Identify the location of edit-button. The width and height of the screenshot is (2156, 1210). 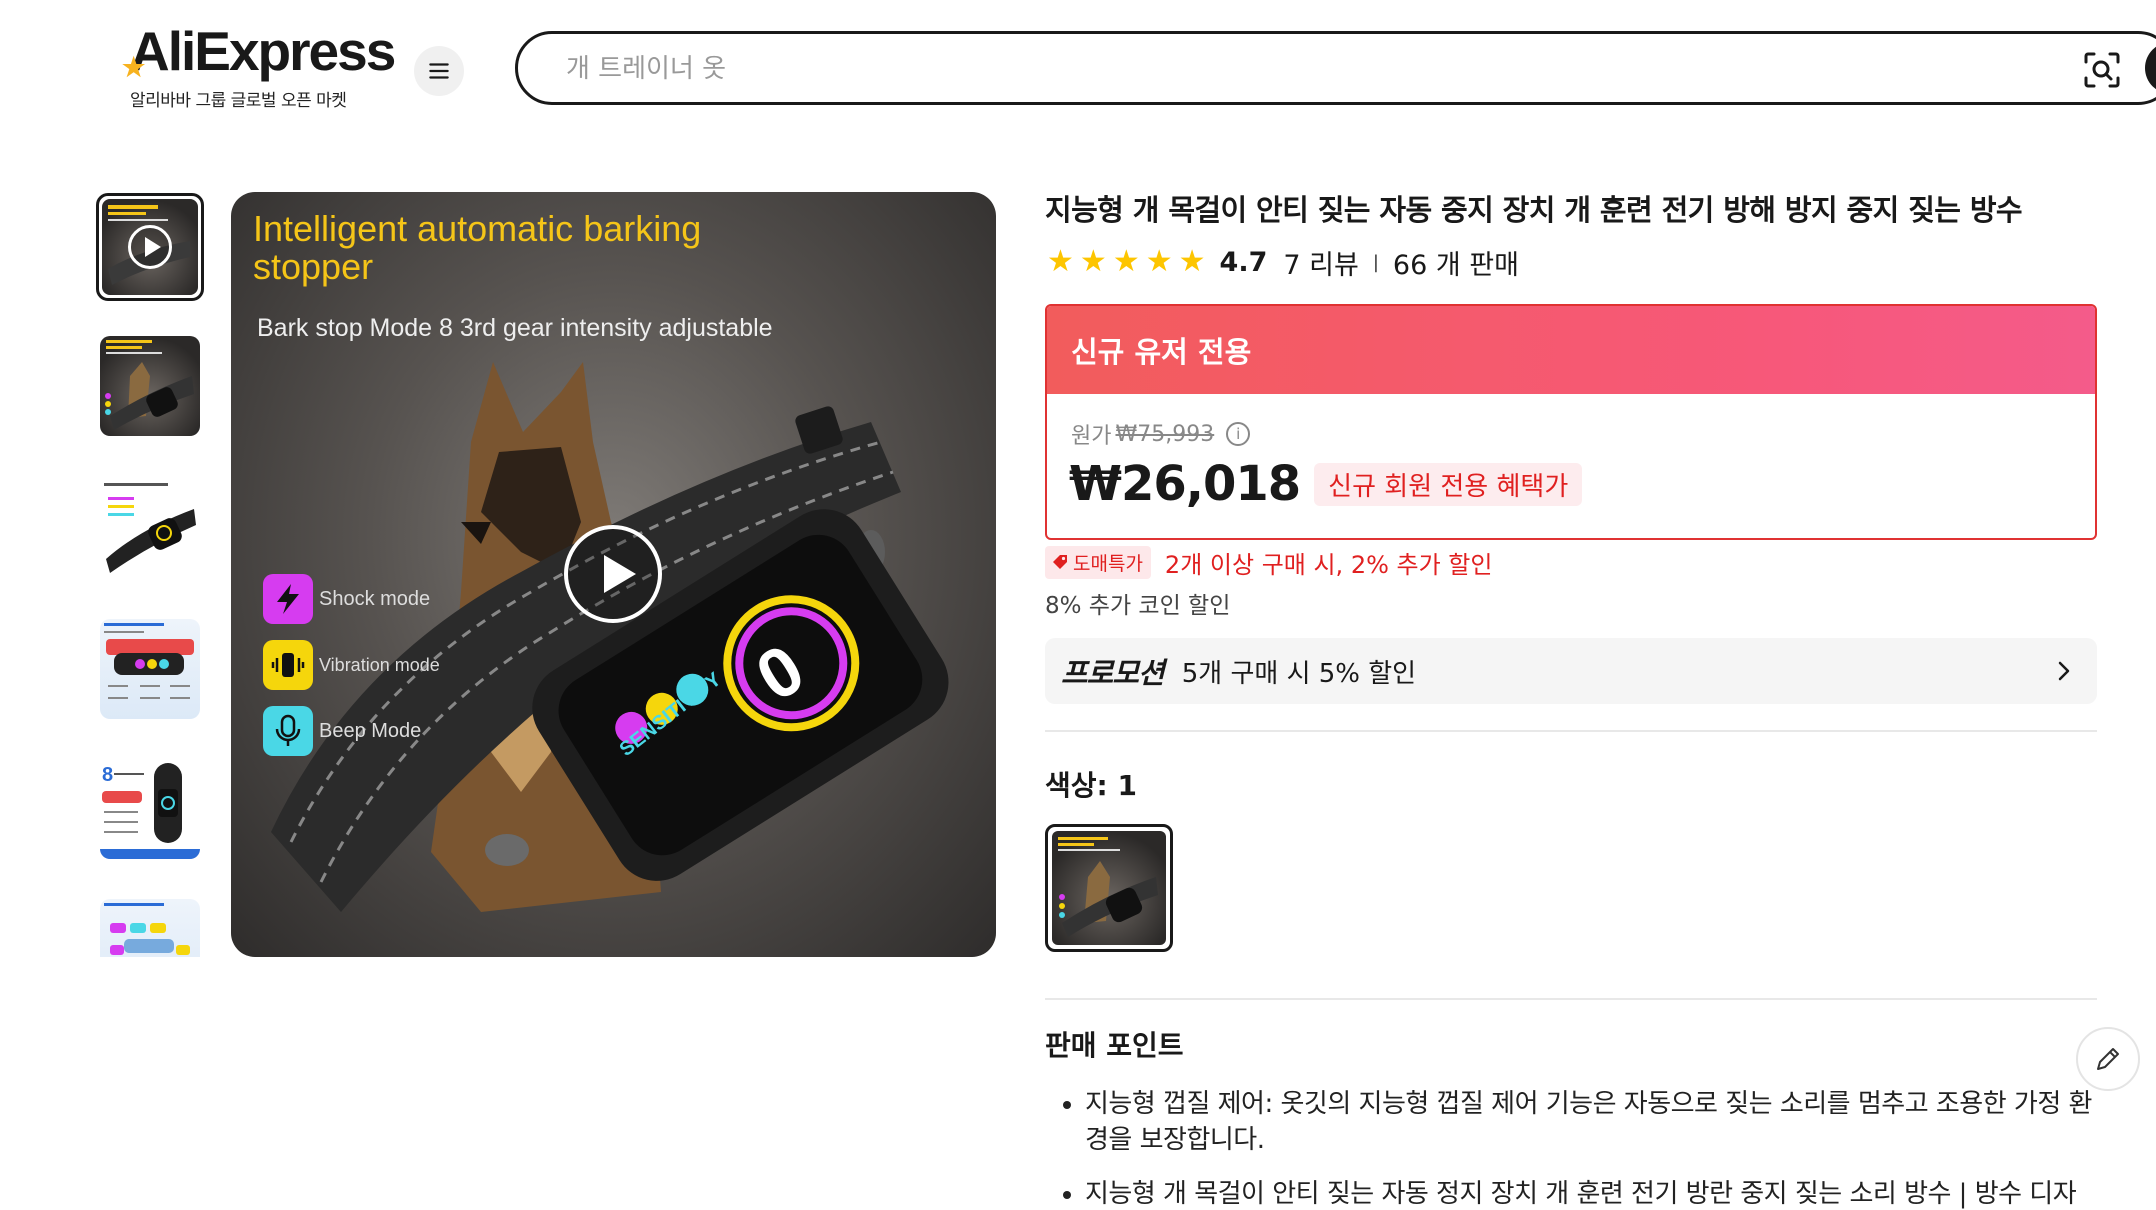
(2108, 1059).